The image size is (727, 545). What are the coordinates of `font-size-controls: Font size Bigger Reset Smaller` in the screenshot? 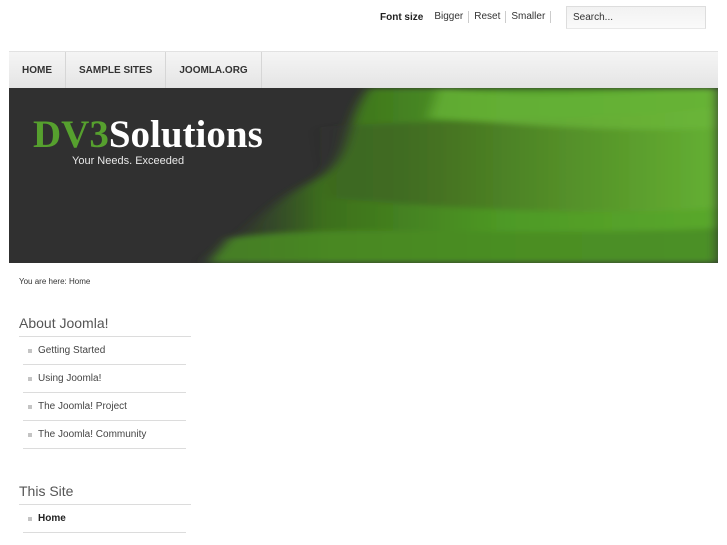 It's located at (466, 17).